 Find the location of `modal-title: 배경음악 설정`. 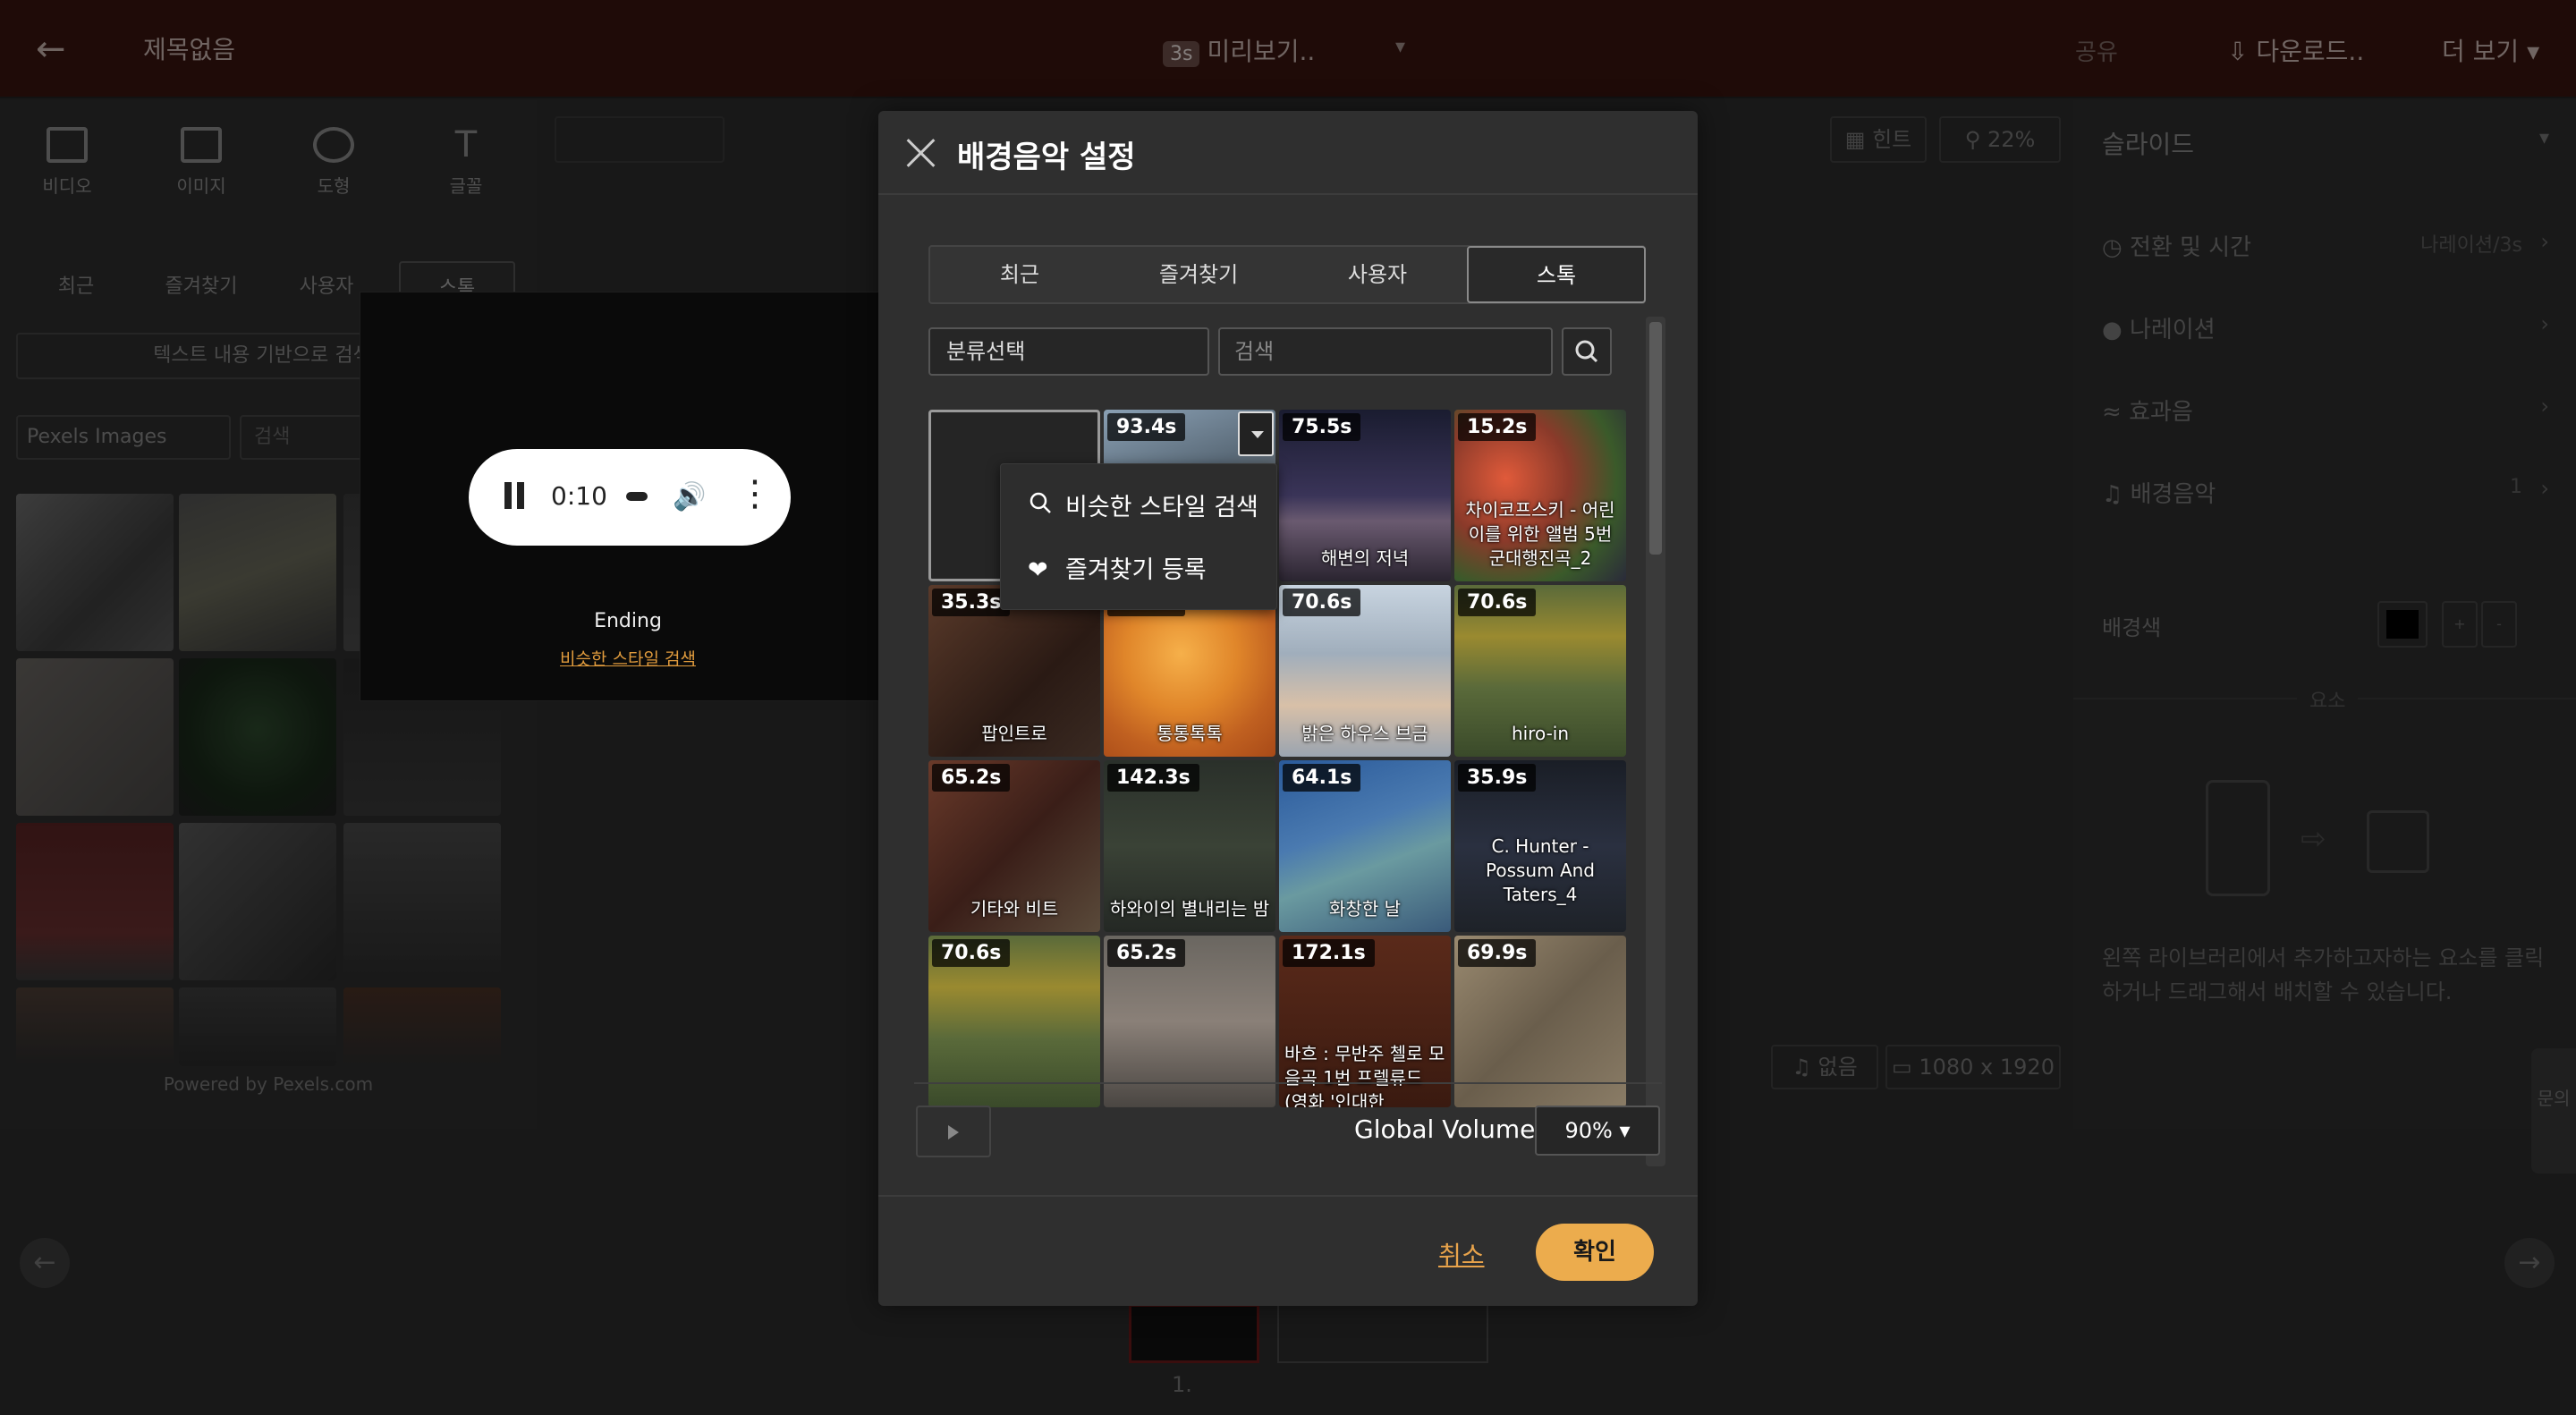

modal-title: 배경음악 설정 is located at coordinates (1046, 157).